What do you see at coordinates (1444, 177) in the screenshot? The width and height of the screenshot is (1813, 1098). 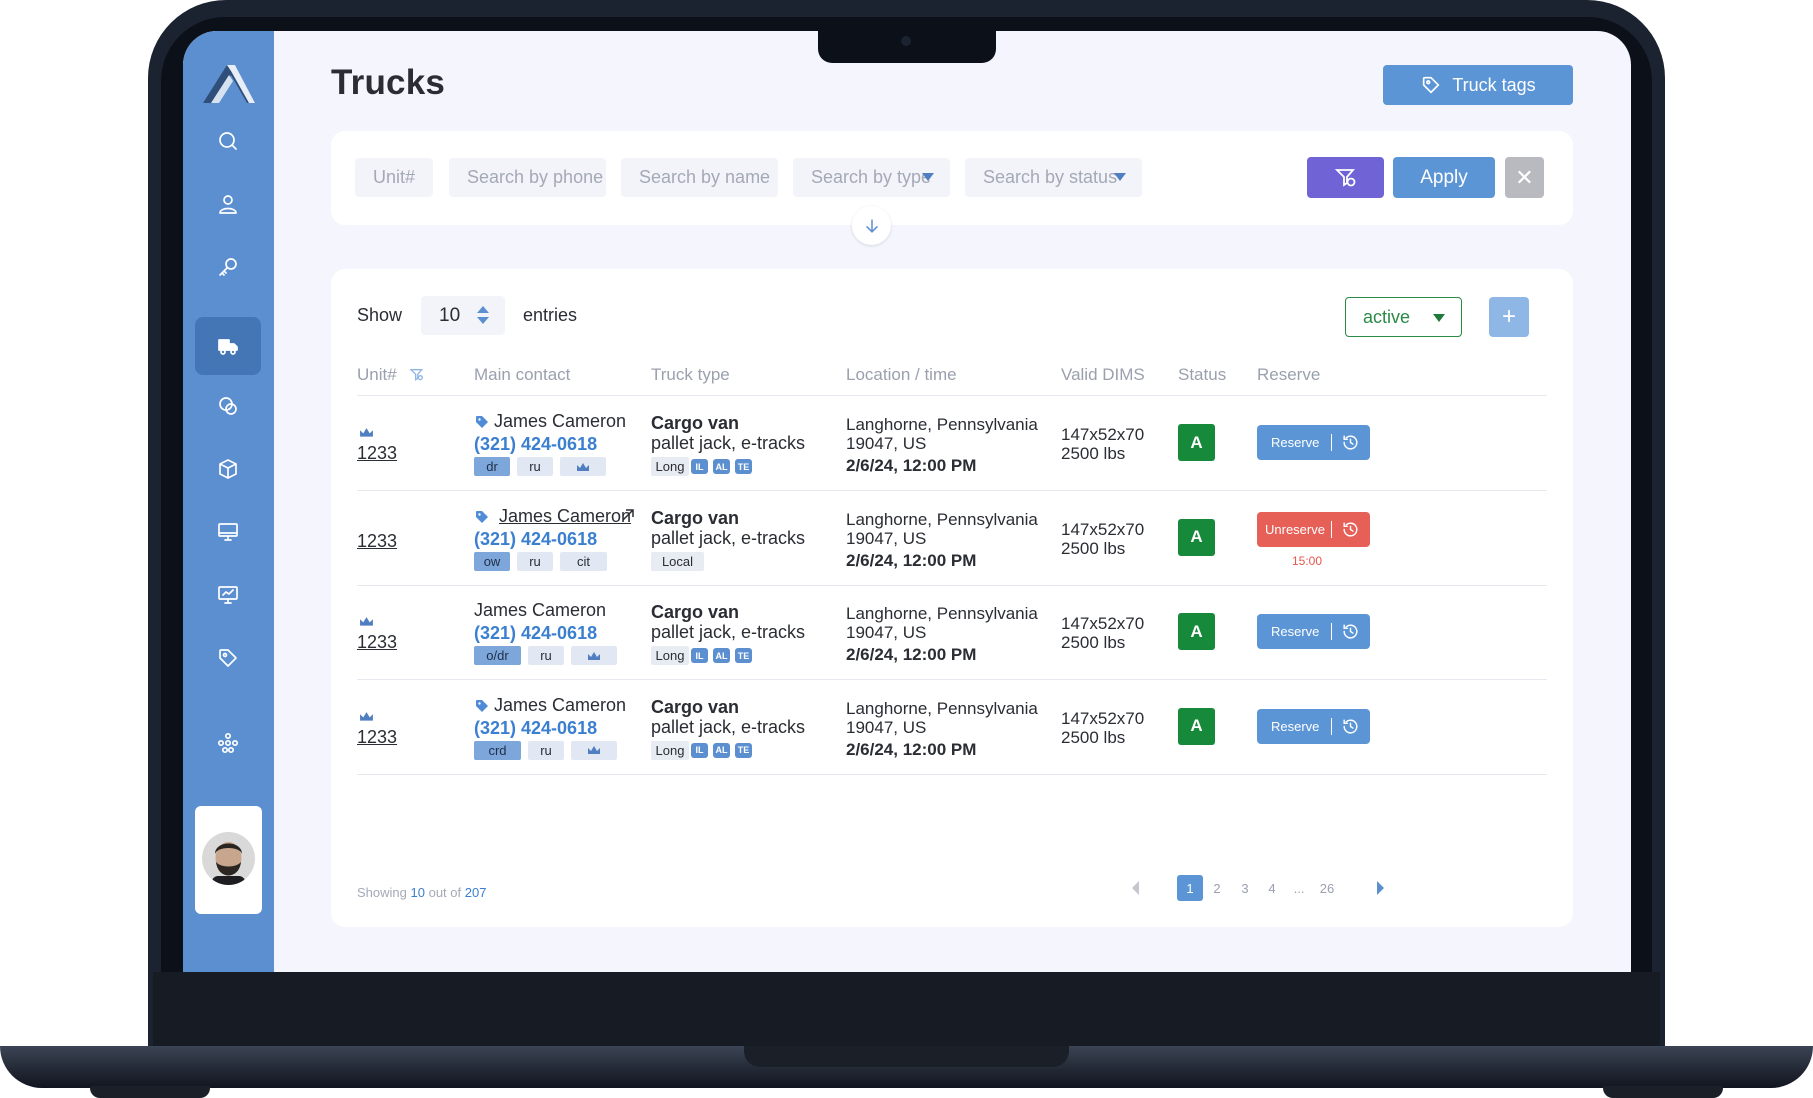 I see `apply-button: Apply` at bounding box center [1444, 177].